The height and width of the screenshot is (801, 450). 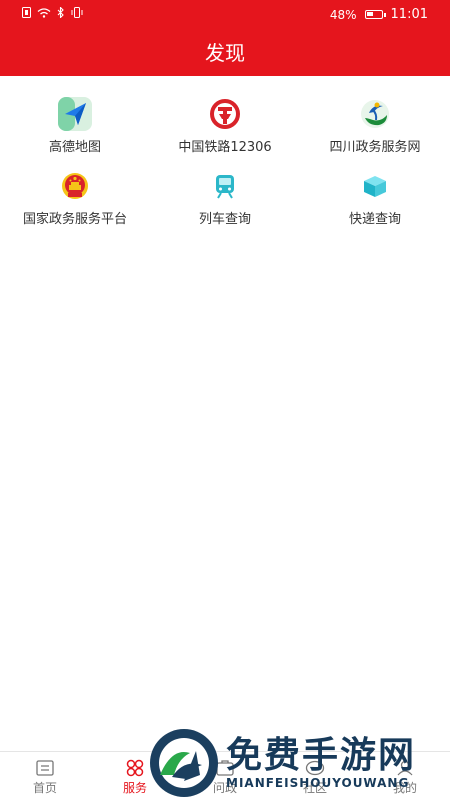 I want to click on watermark-title: 免费手游网, so click(x=321, y=755).